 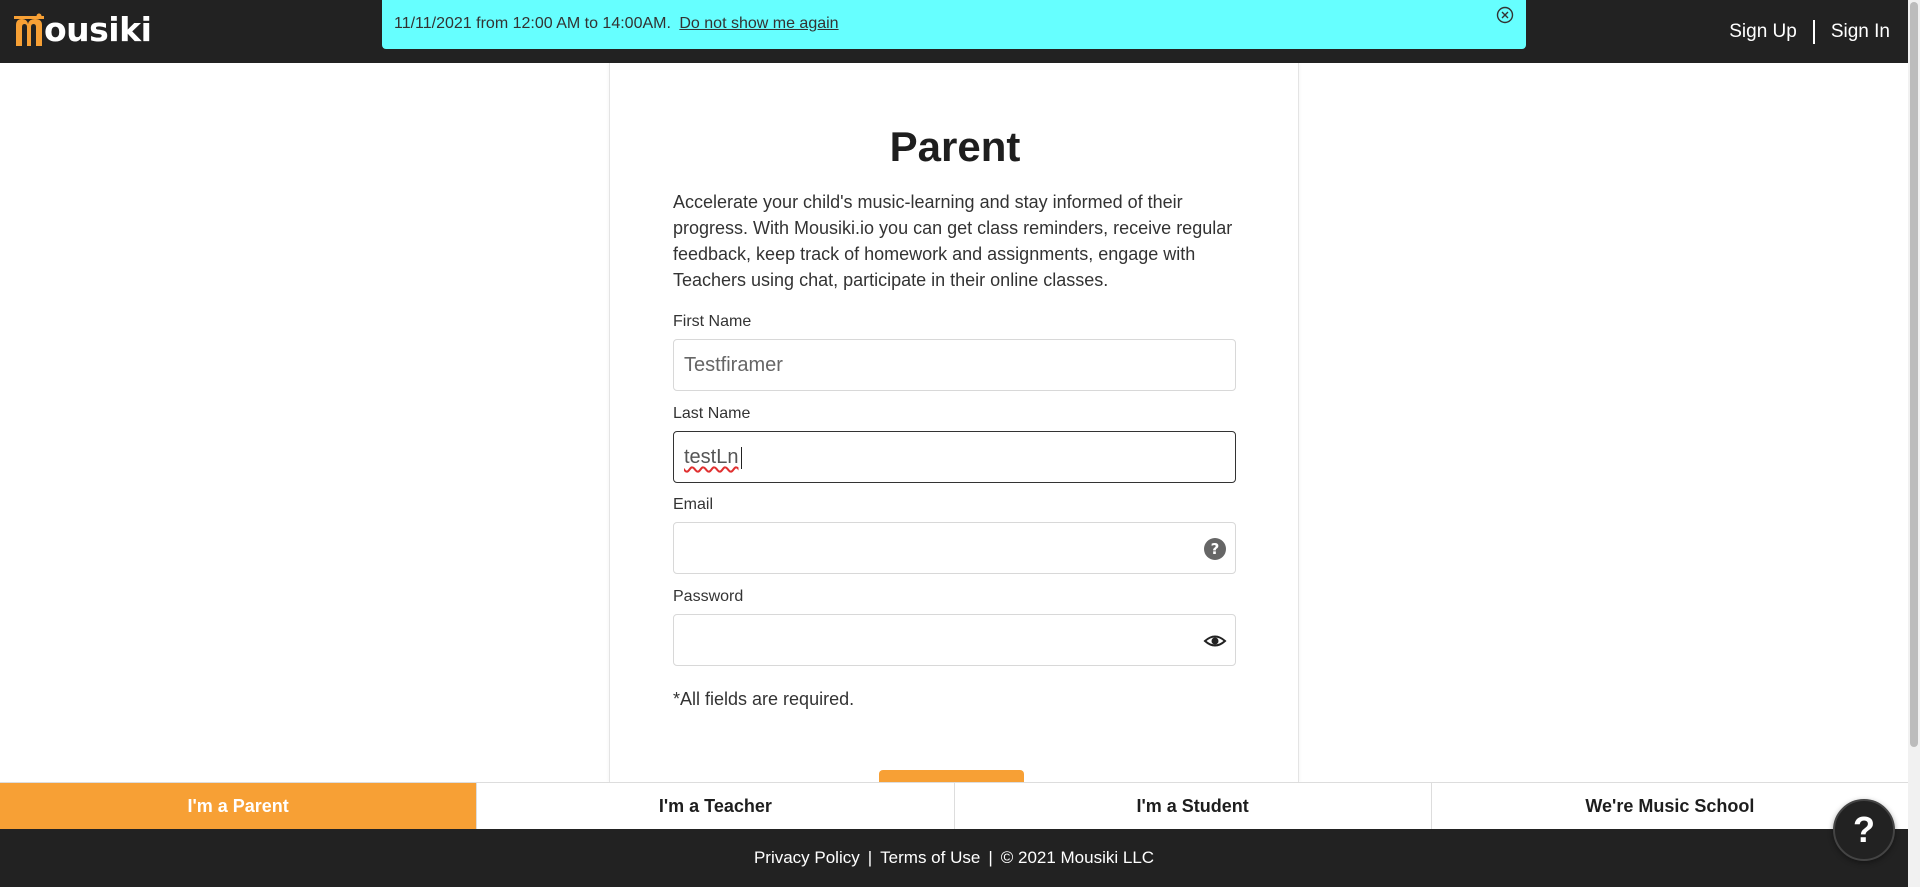 What do you see at coordinates (1864, 830) in the screenshot?
I see `help-button: ?` at bounding box center [1864, 830].